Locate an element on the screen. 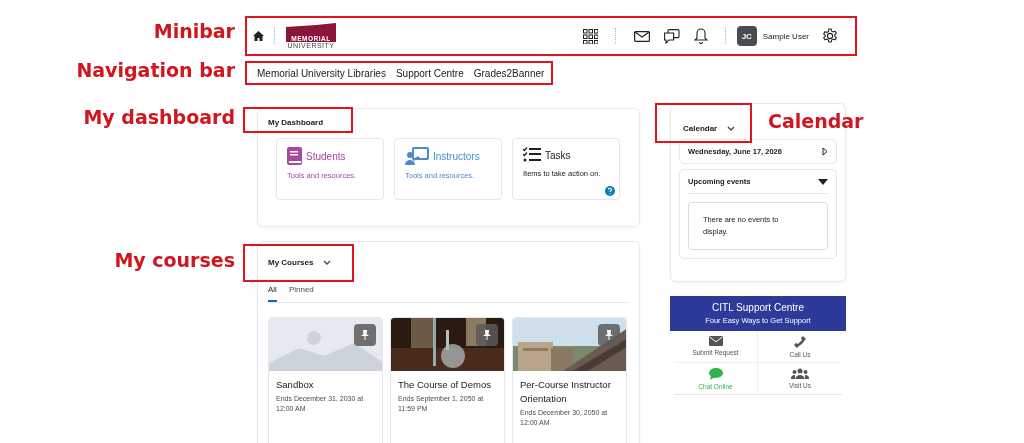  widget-title: My Courses is located at coordinates (291, 262).